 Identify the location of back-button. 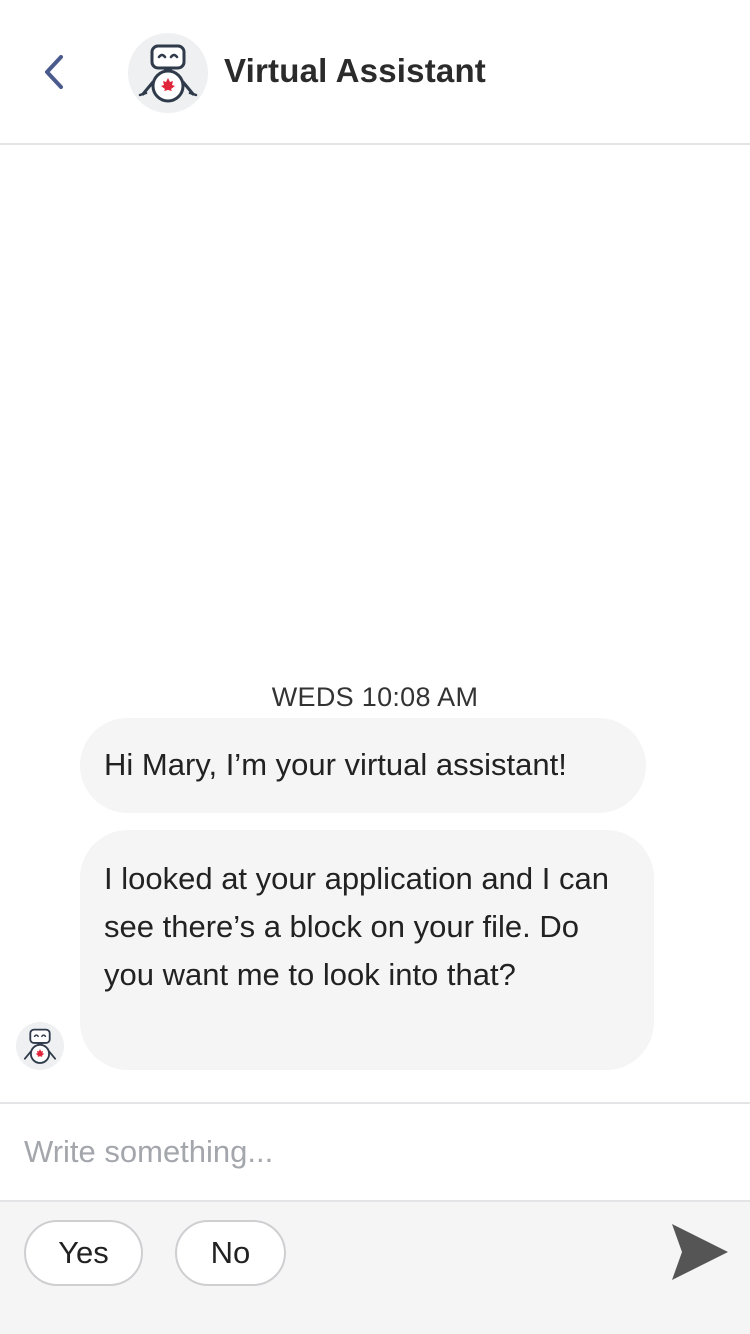
(54, 72).